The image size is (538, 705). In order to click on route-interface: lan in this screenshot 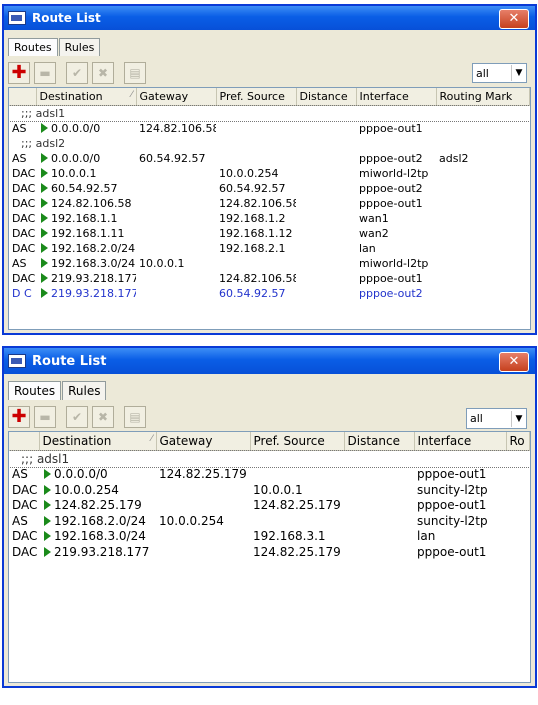, I will do `click(426, 536)`.